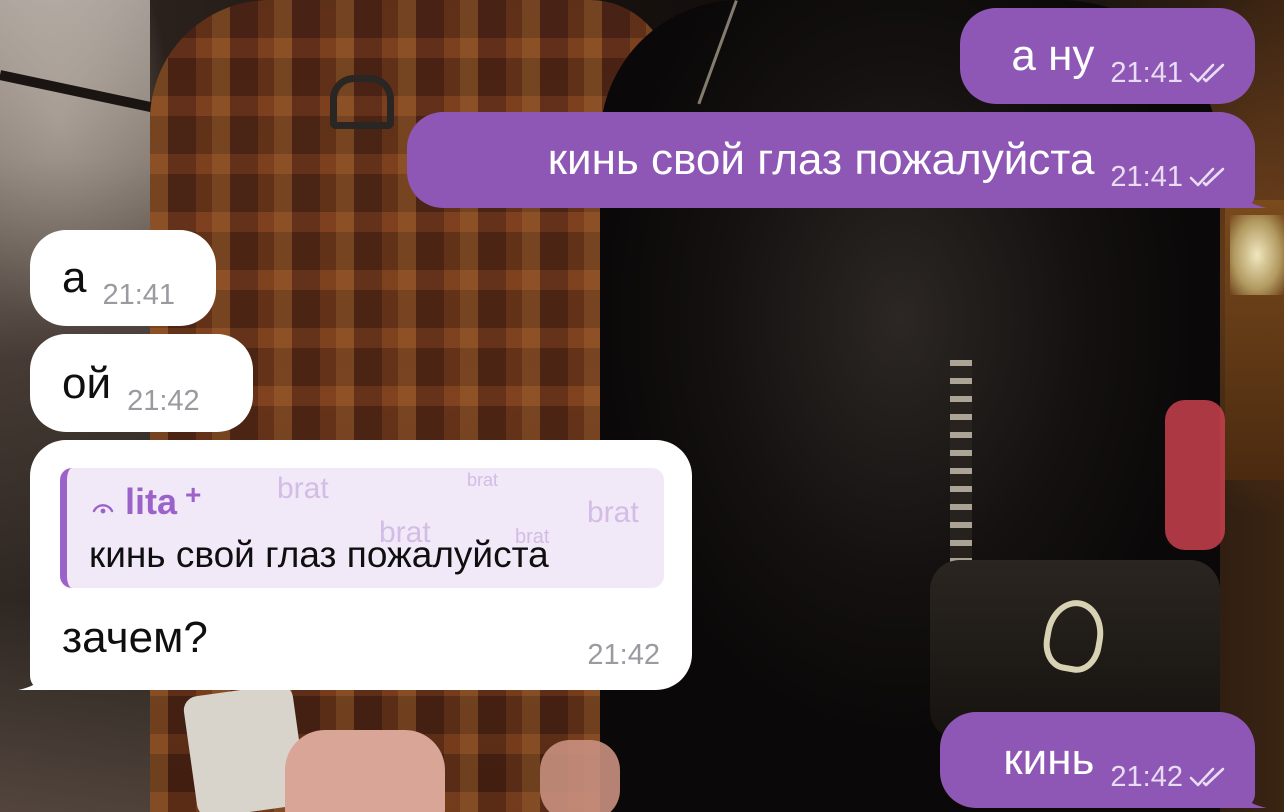  What do you see at coordinates (1053, 55) in the screenshot?
I see `message-text: а ну` at bounding box center [1053, 55].